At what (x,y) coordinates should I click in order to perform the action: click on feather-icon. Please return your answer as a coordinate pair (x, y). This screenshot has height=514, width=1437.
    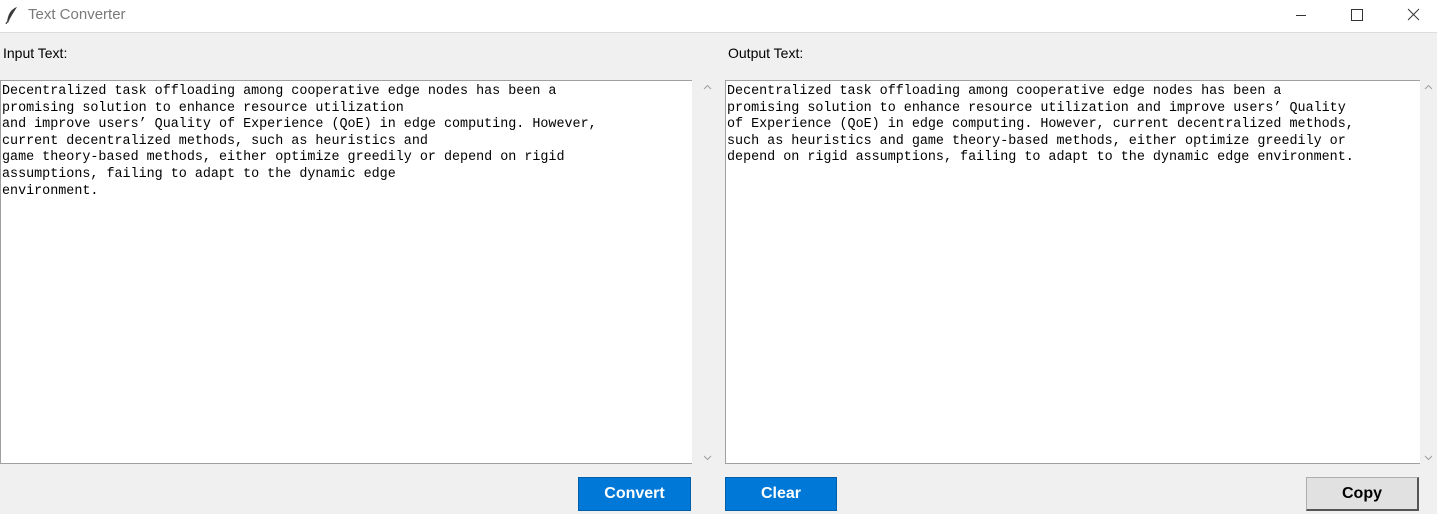
    Looking at the image, I should click on (11, 15).